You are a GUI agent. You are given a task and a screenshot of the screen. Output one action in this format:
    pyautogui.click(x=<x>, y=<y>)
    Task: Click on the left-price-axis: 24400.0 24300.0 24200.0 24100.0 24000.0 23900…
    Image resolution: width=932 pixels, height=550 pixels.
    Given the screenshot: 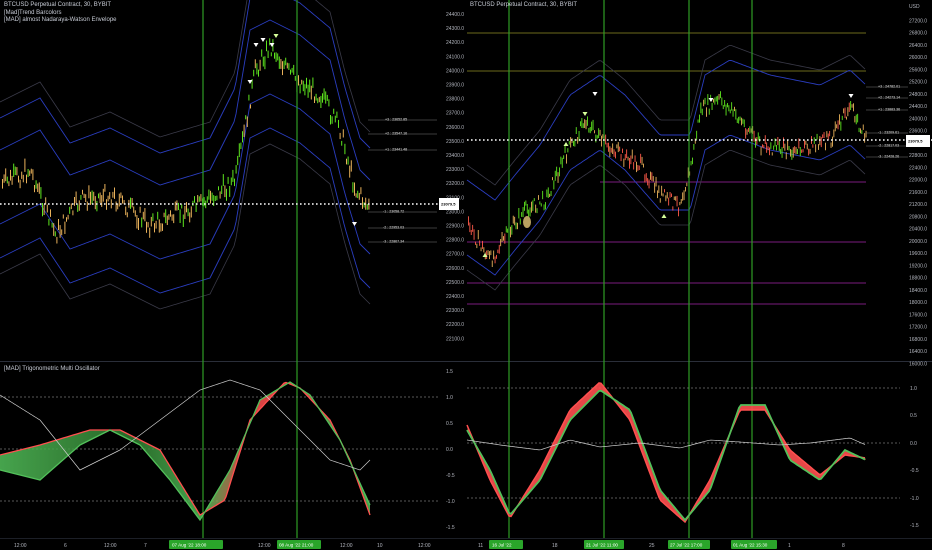 What is the action you would take?
    pyautogui.click(x=455, y=177)
    